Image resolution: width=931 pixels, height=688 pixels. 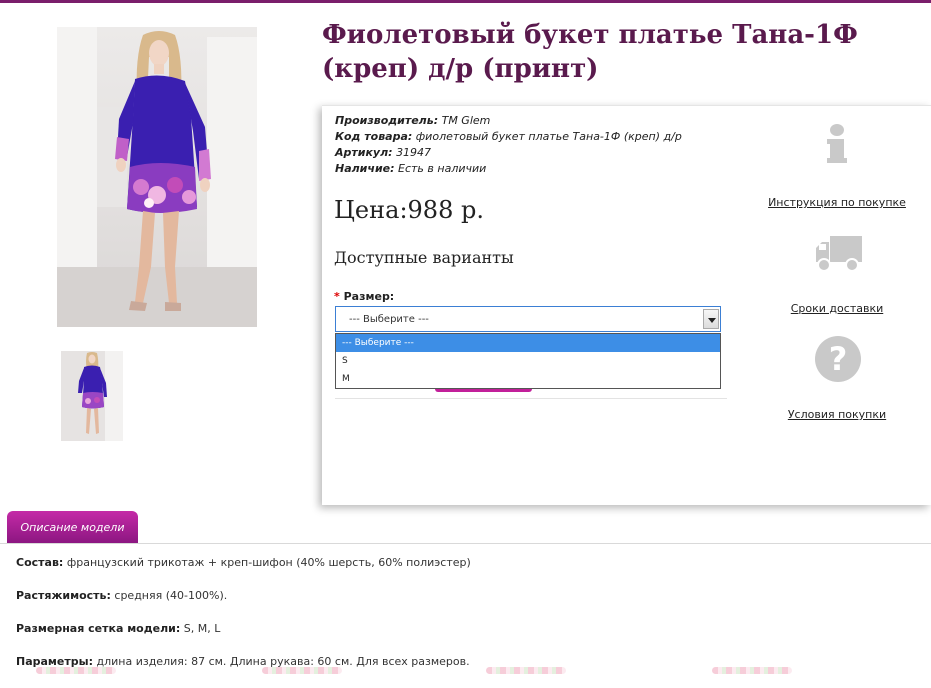 I want to click on delivery-link: Сроки доставки, so click(x=837, y=308).